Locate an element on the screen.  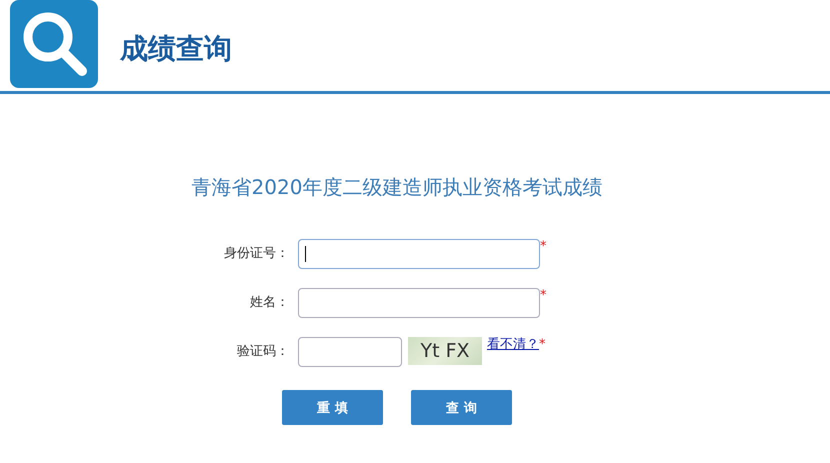
refresh-link: 看不清？ is located at coordinates (513, 345).